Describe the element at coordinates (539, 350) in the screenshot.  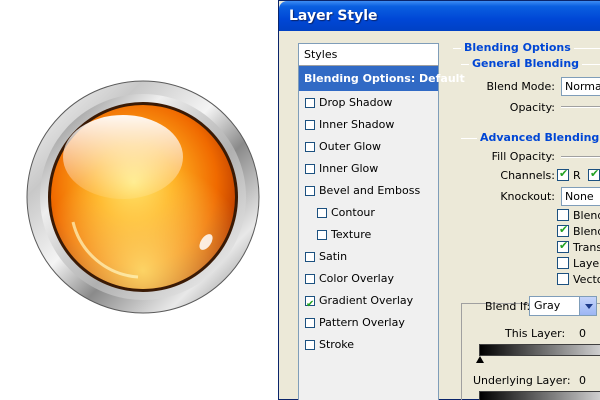
I see `this-layer-gradient` at that location.